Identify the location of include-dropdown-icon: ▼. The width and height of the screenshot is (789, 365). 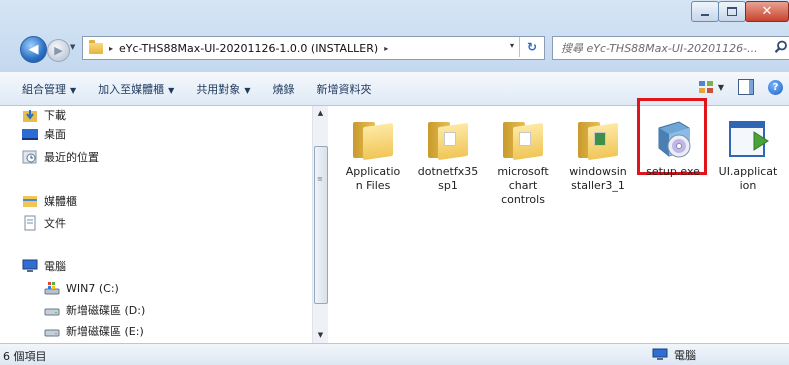
(171, 90).